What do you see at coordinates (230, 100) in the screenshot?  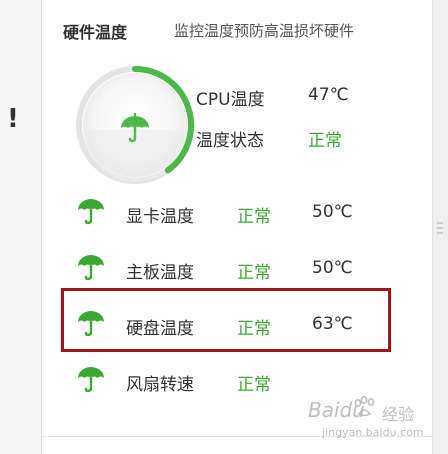 I see `cpu-temp-label: CPU温度` at bounding box center [230, 100].